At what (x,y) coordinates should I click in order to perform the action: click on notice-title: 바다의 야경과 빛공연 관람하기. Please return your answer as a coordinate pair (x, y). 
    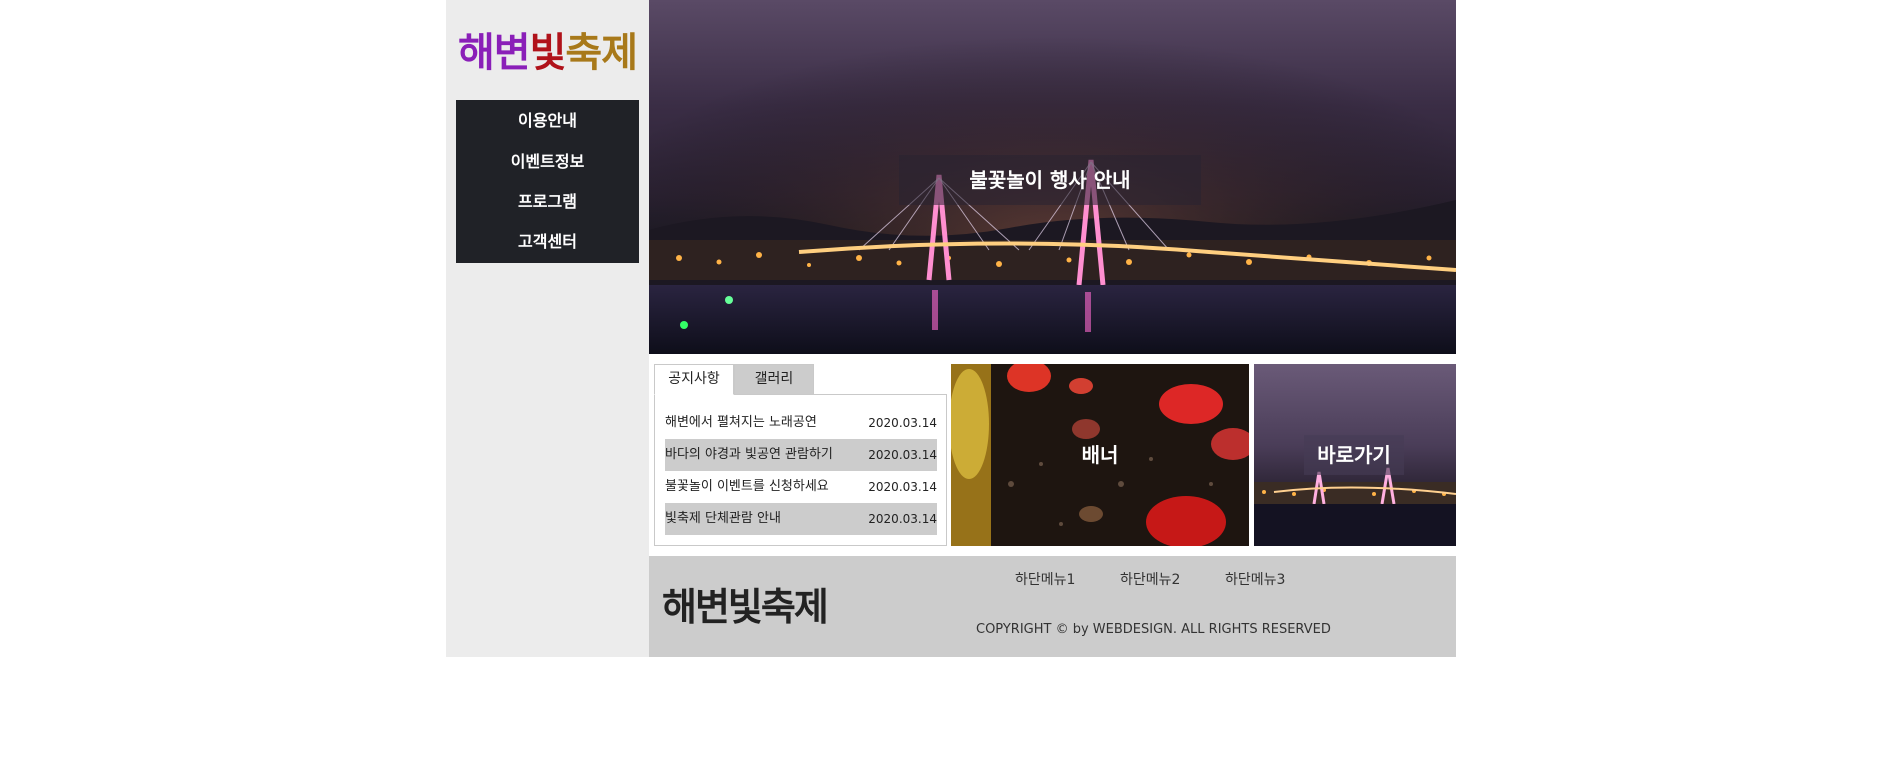
    Looking at the image, I should click on (749, 454).